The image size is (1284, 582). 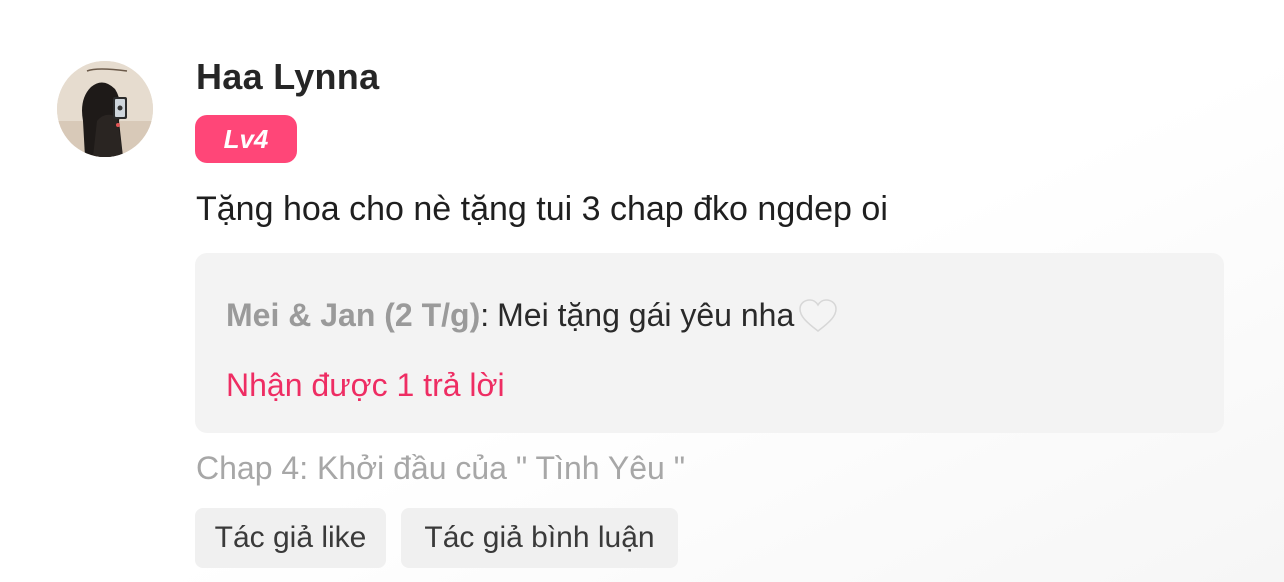 What do you see at coordinates (353, 315) in the screenshot?
I see `reply-author: Mei & Jan (2 T/g)` at bounding box center [353, 315].